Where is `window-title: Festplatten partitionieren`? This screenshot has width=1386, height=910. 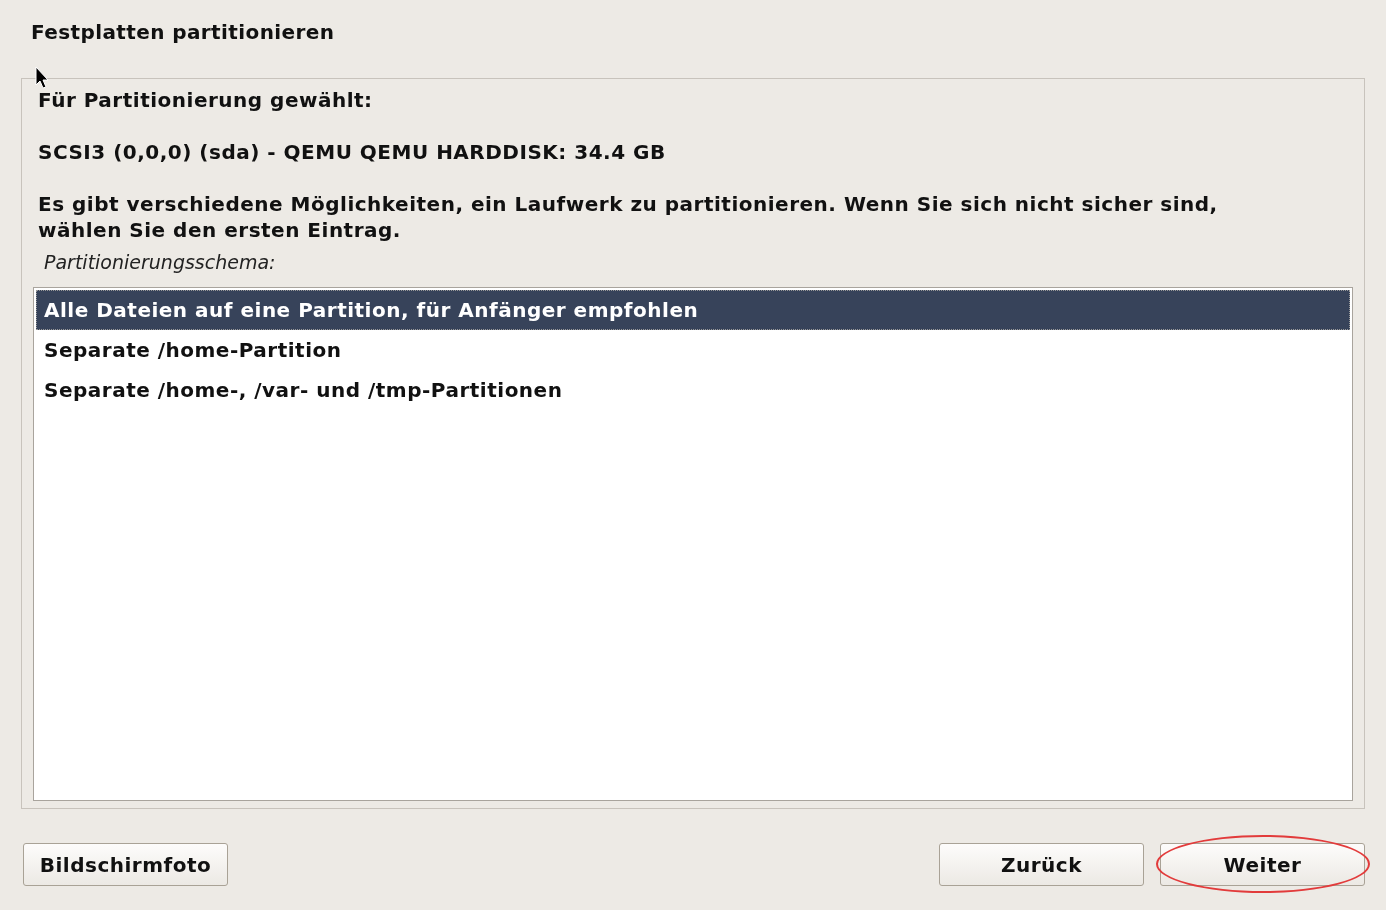
window-title: Festplatten partitionieren is located at coordinates (183, 33).